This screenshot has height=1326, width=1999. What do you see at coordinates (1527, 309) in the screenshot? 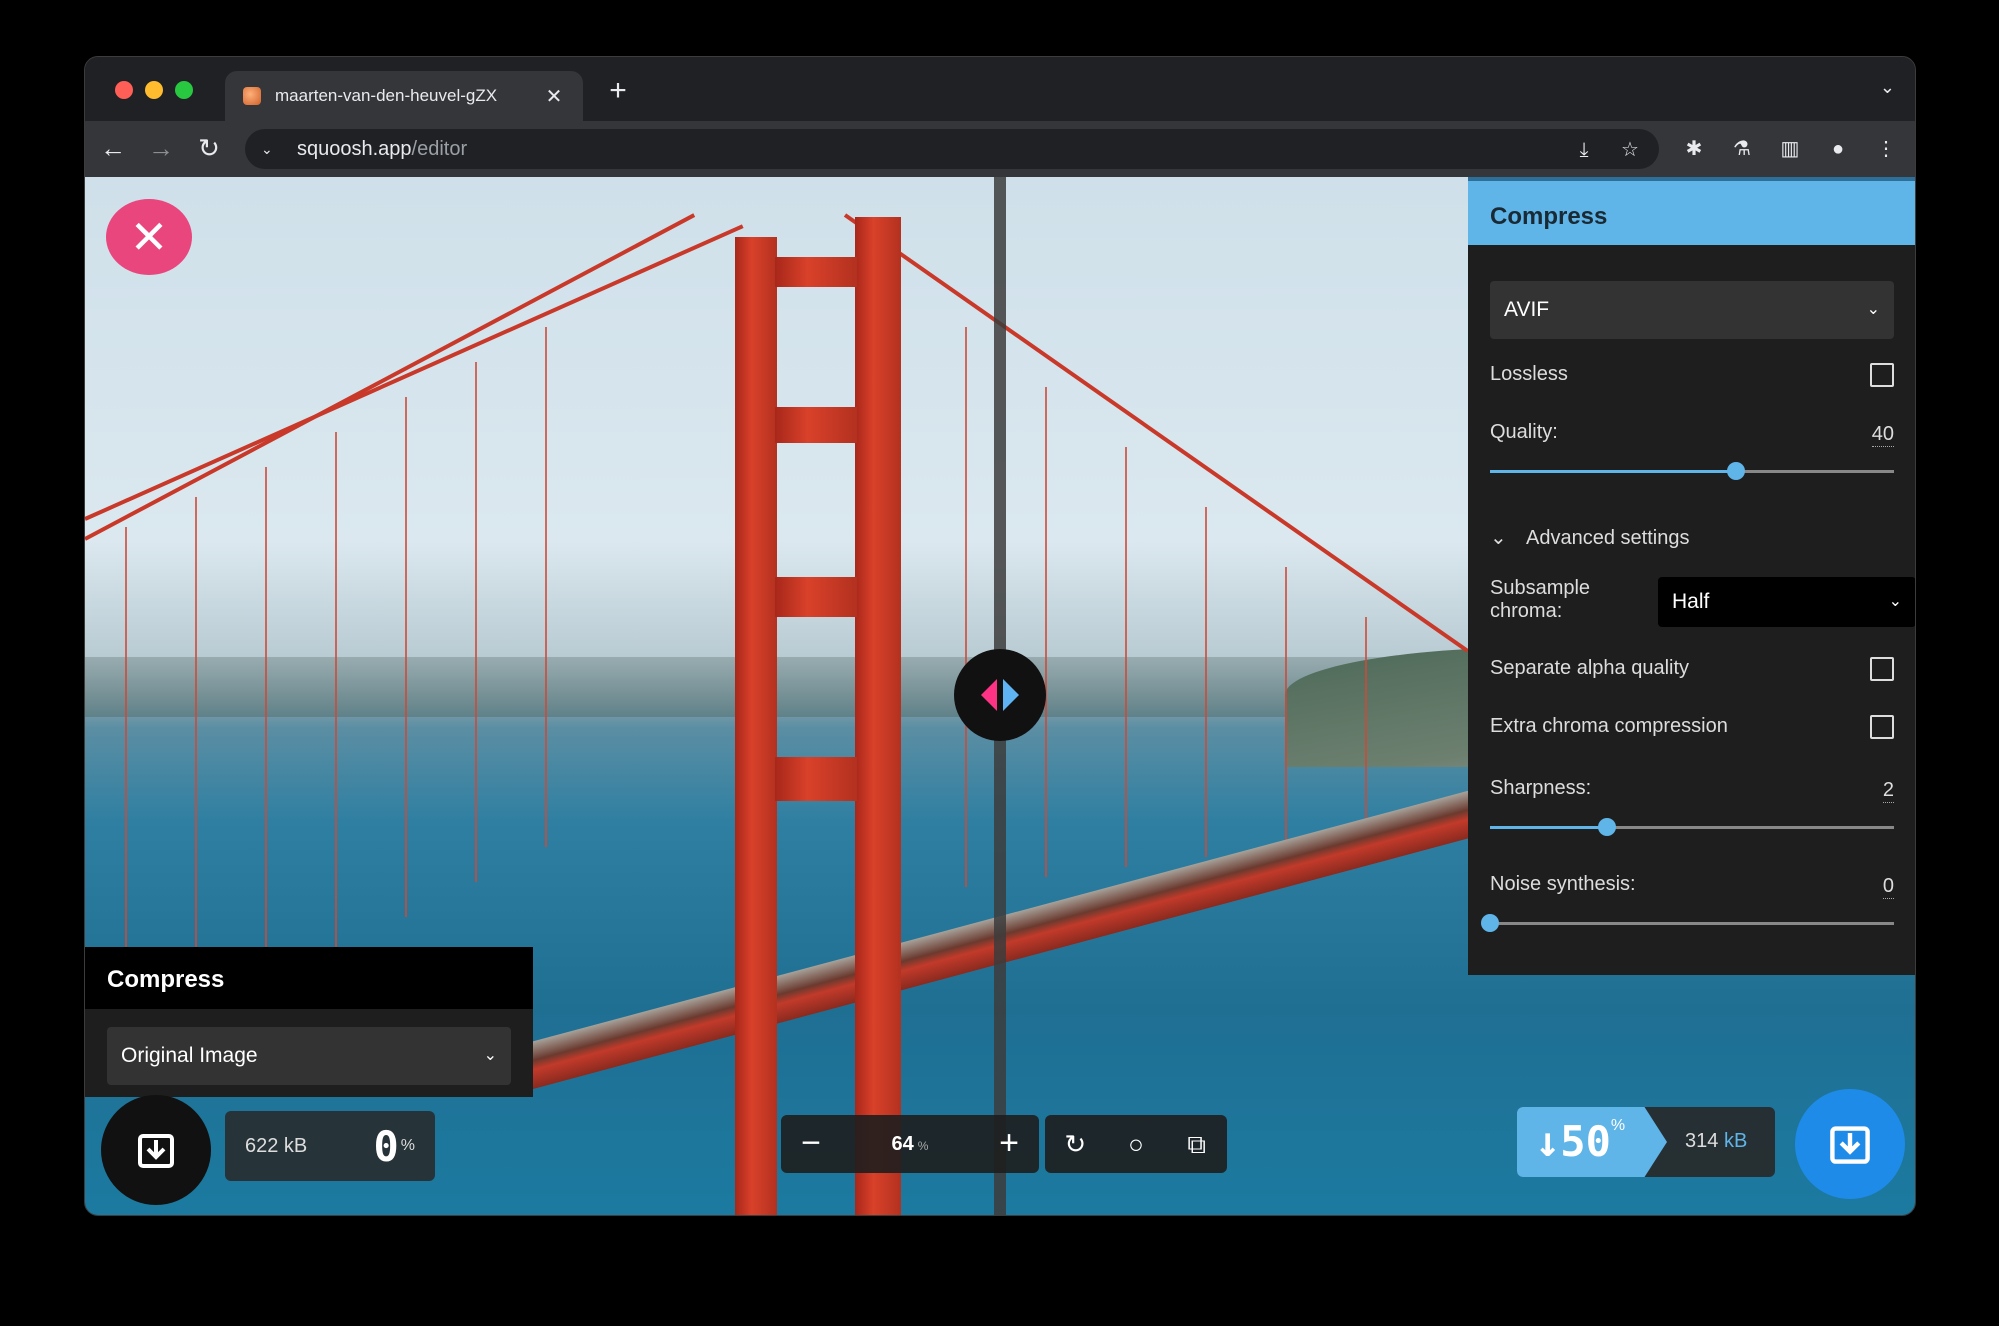
I see `format-value: AVIF` at bounding box center [1527, 309].